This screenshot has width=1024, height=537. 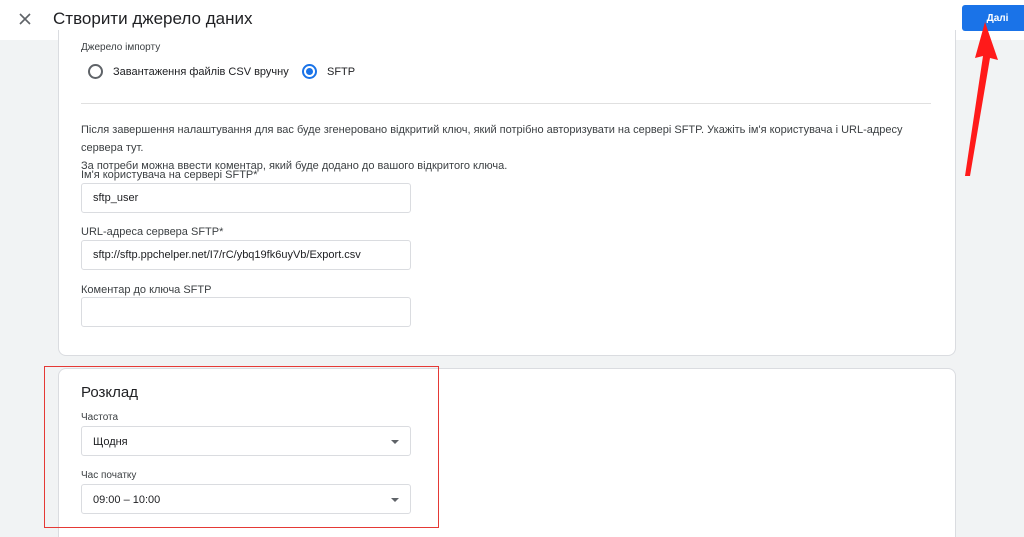 What do you see at coordinates (146, 290) in the screenshot?
I see `sftp-comment-label: Коментар до ключа SFTP` at bounding box center [146, 290].